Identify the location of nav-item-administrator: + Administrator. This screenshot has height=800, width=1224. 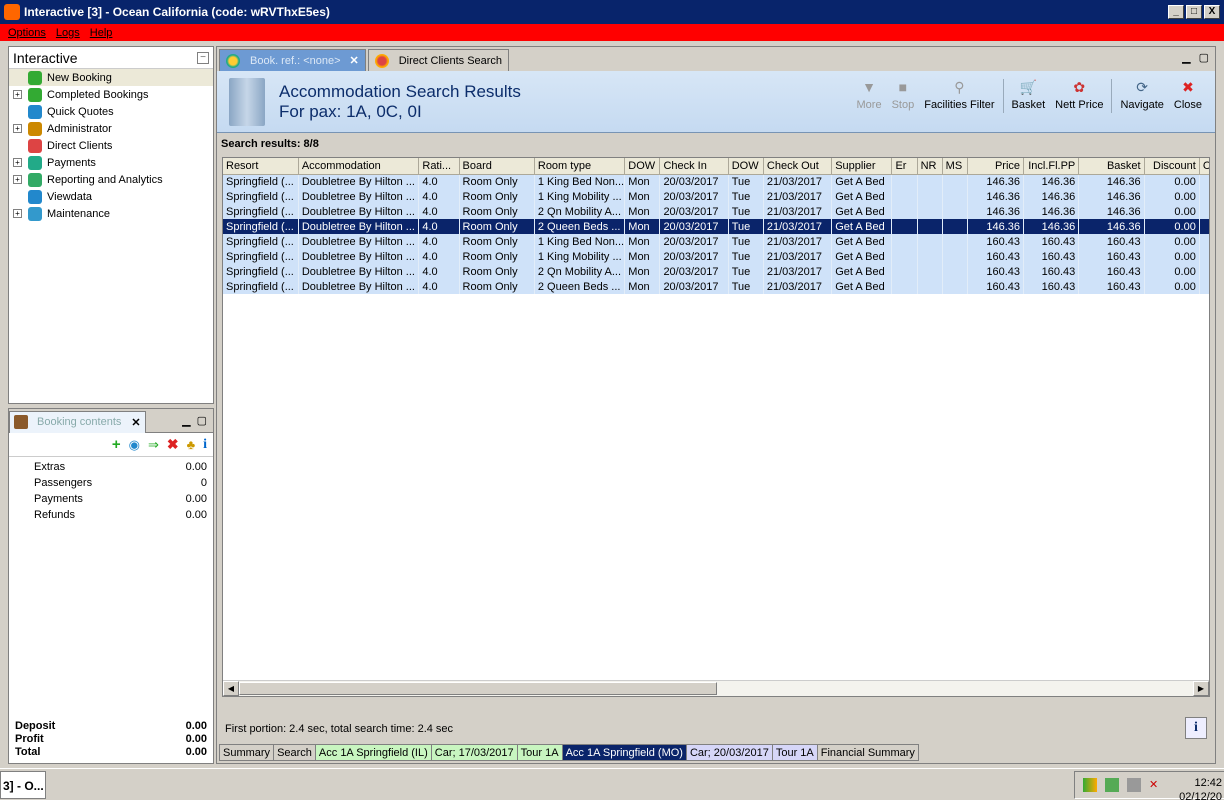
(111, 128).